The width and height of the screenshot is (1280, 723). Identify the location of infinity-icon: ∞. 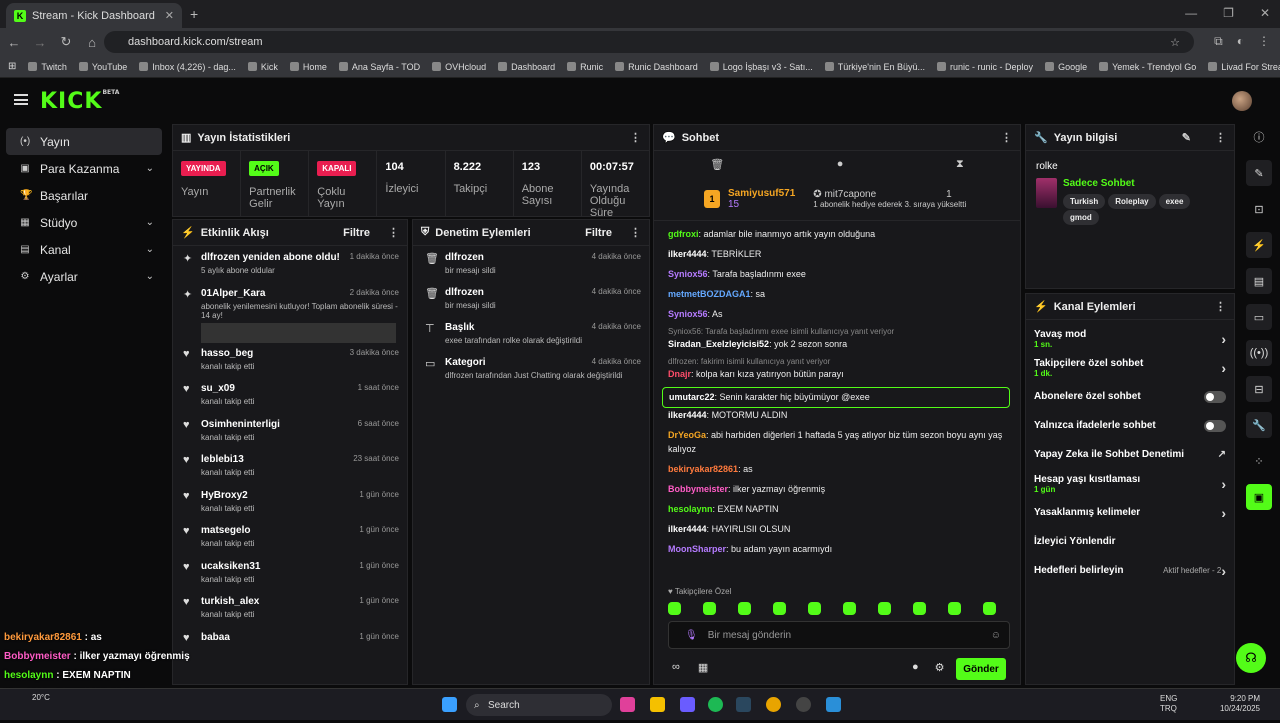
(676, 667).